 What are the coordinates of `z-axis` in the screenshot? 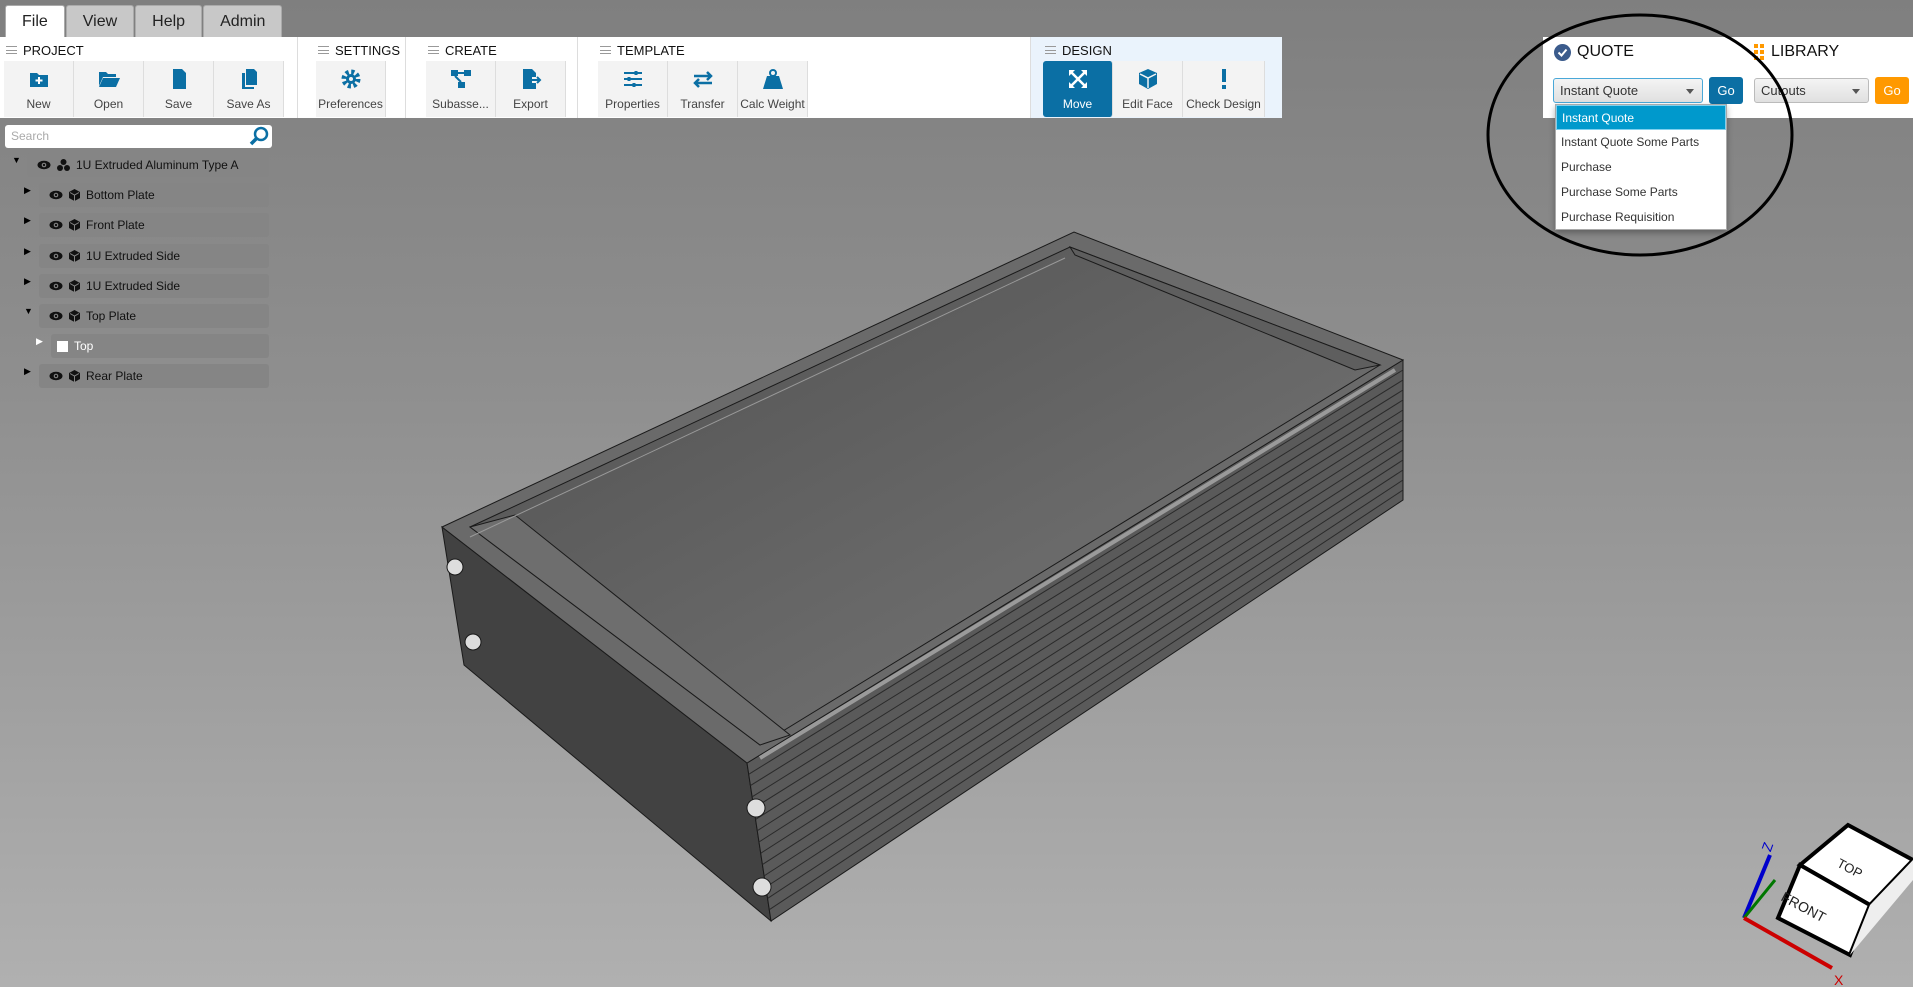 It's located at (1757, 886).